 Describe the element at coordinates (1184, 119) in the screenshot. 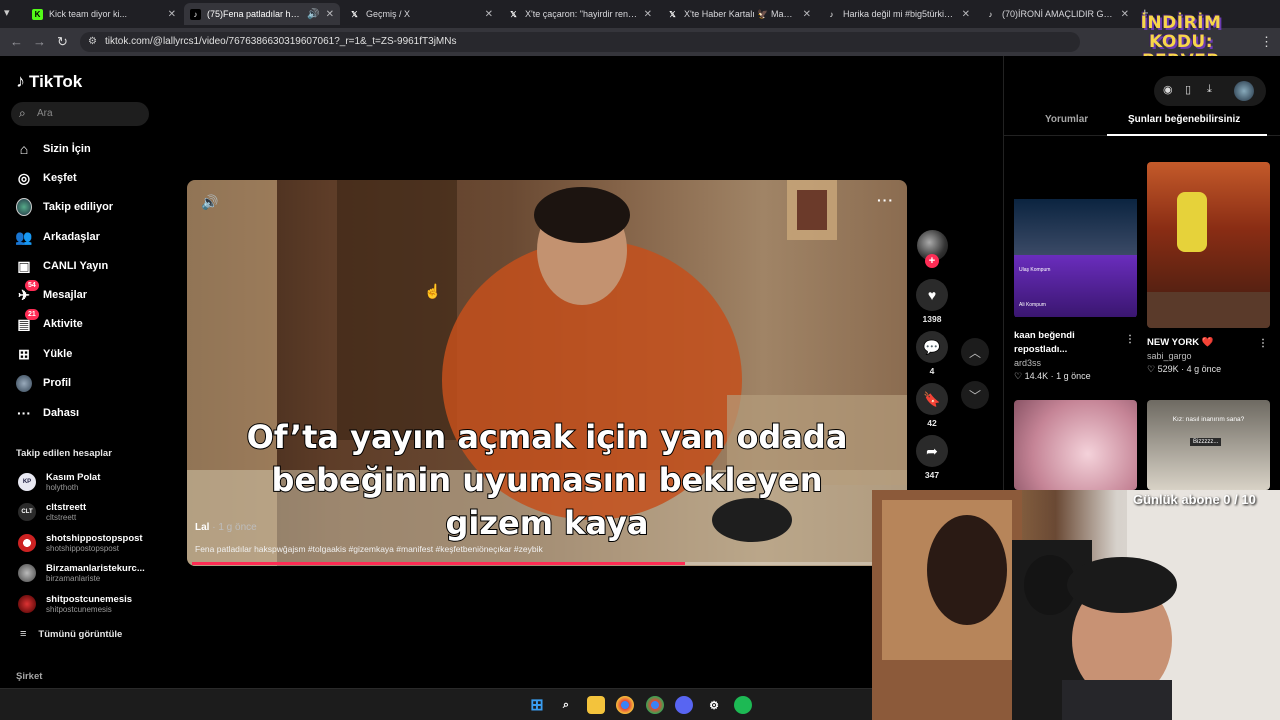

I see `tab-you-may-like: Şunları beğenebilirsiniz` at that location.